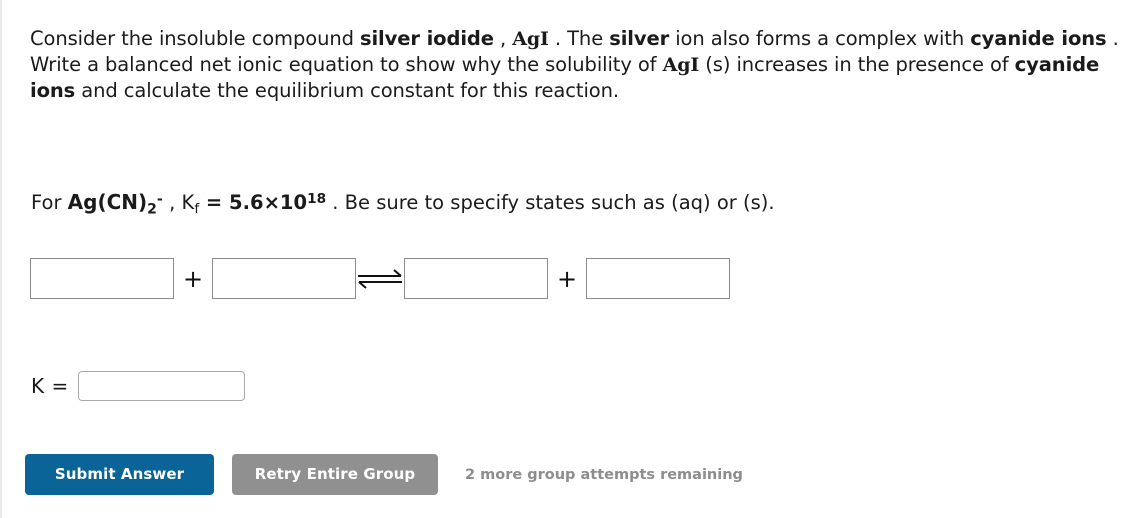  What do you see at coordinates (567, 278) in the screenshot?
I see `plus-sign-products: +` at bounding box center [567, 278].